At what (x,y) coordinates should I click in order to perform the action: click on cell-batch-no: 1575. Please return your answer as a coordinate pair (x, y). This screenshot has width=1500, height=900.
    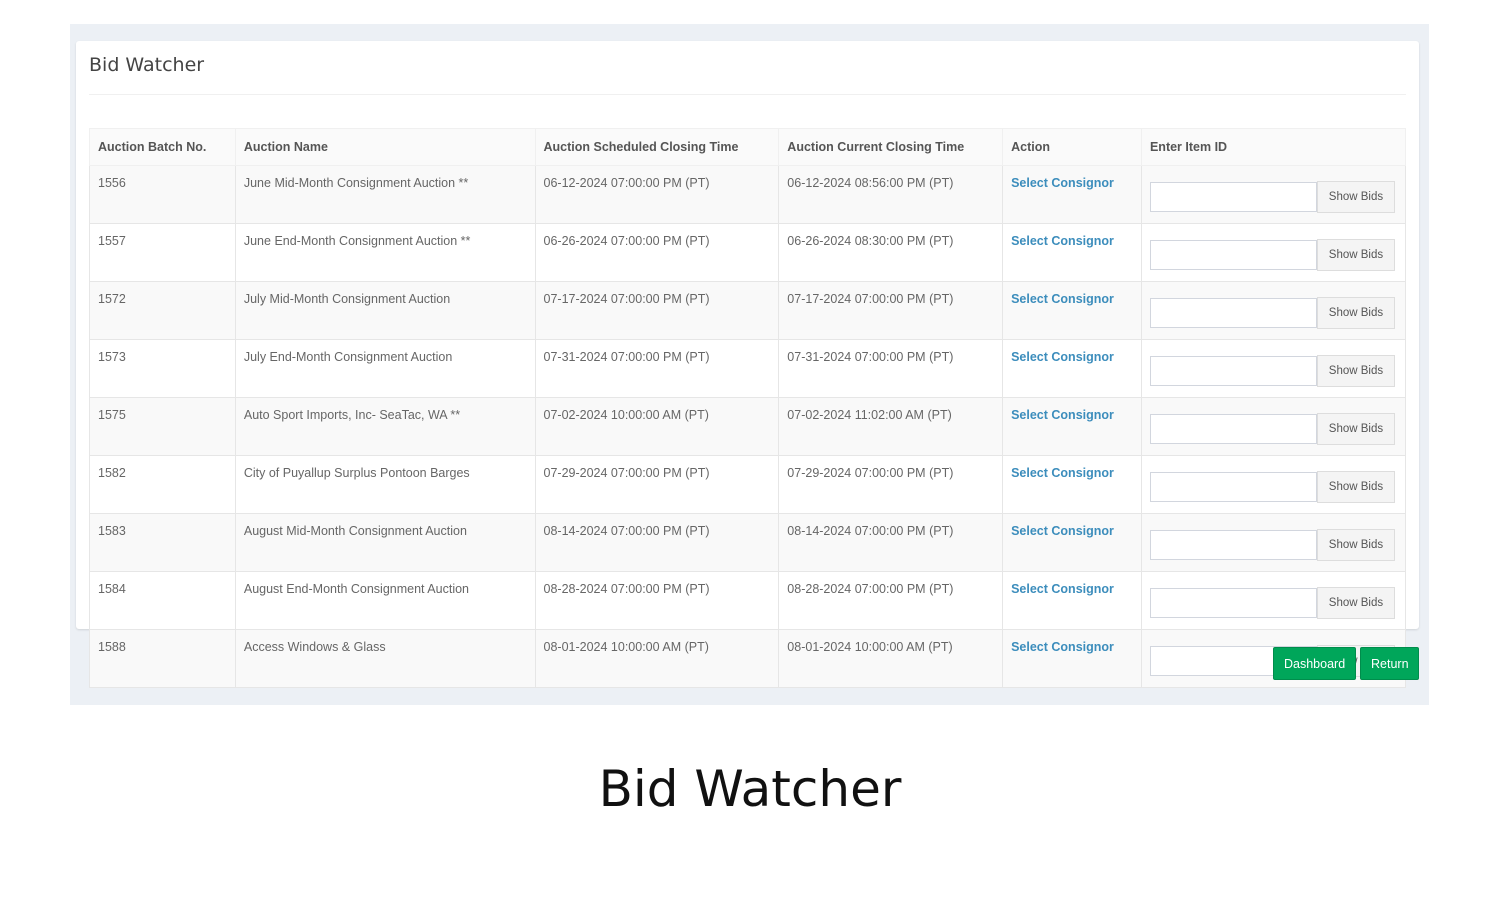
    Looking at the image, I should click on (162, 426).